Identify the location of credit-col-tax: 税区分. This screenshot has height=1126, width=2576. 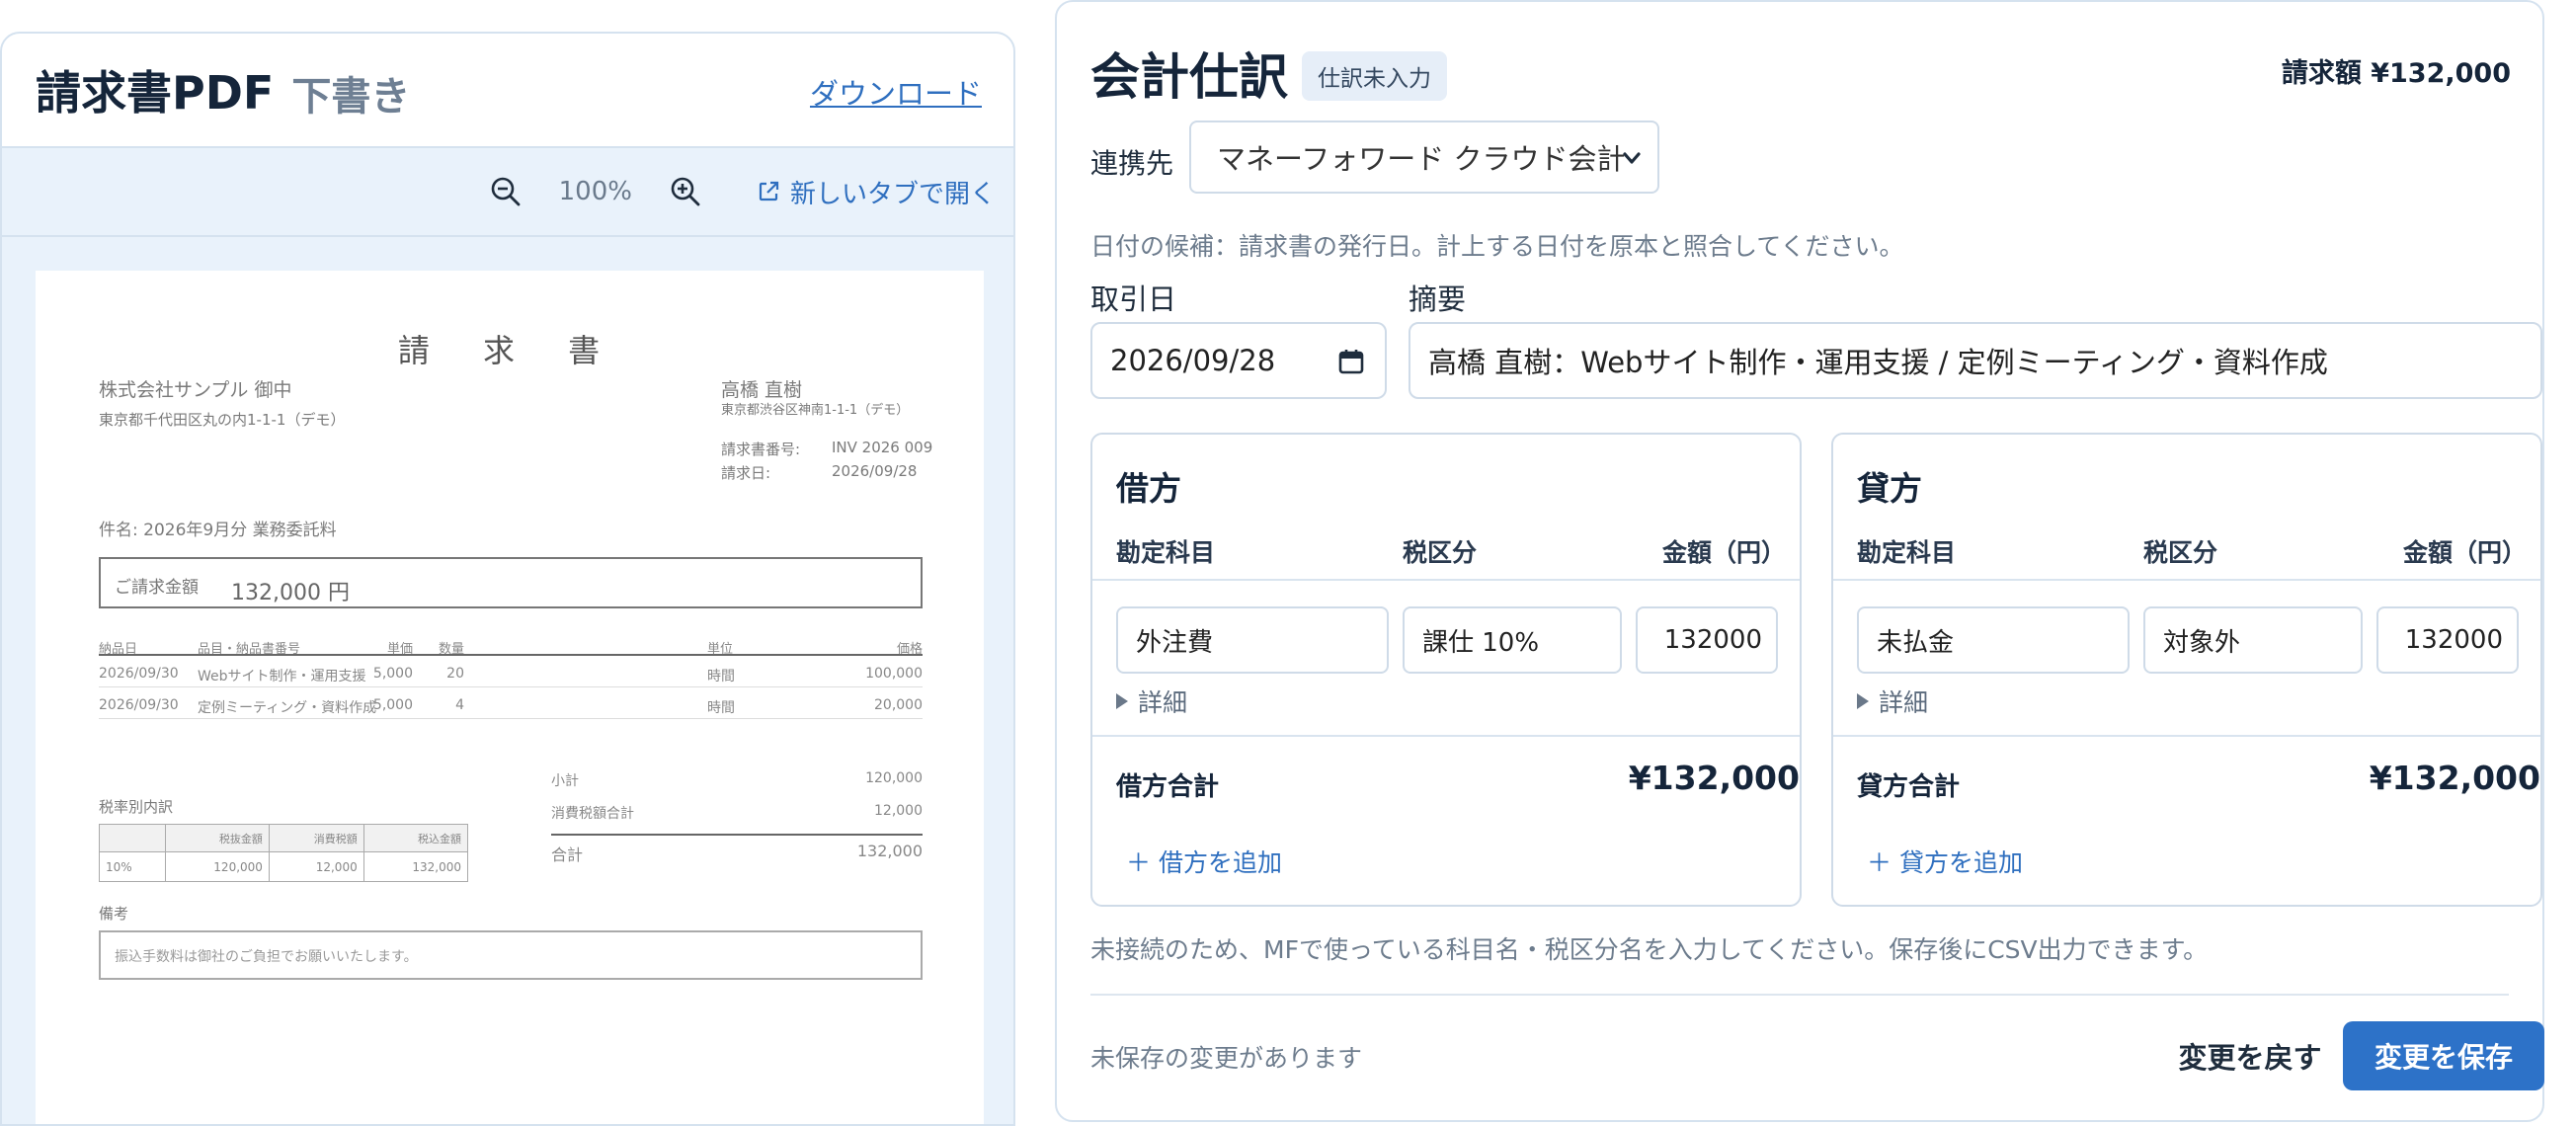
(2180, 552).